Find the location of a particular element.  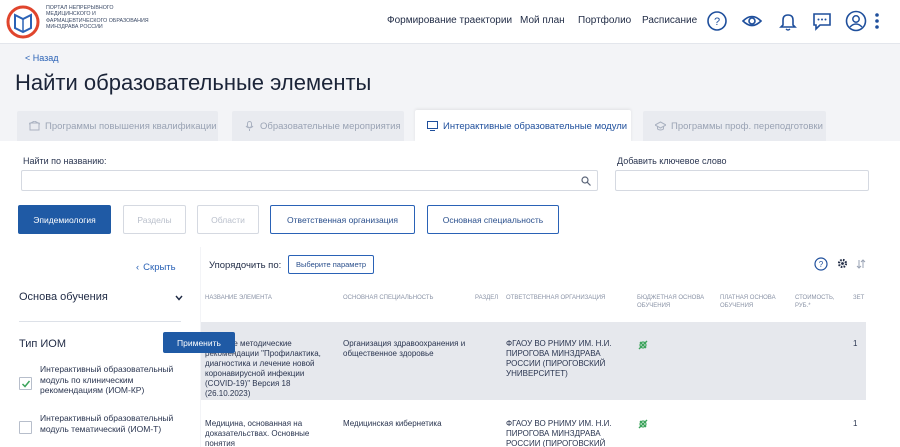

chevron-left-icon: ‹ is located at coordinates (138, 267).